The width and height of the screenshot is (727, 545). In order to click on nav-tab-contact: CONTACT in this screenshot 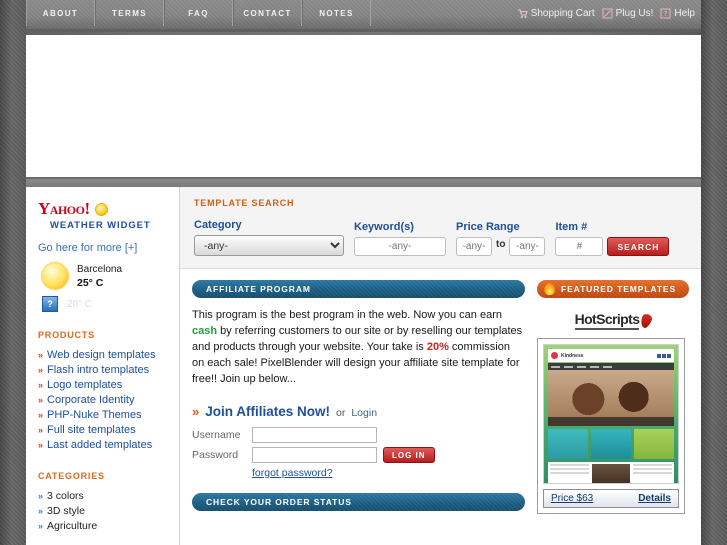, I will do `click(267, 13)`.